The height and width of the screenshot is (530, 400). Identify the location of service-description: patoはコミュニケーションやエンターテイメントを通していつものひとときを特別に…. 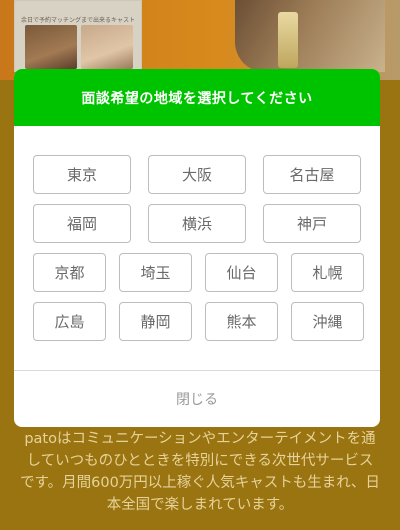
(200, 472).